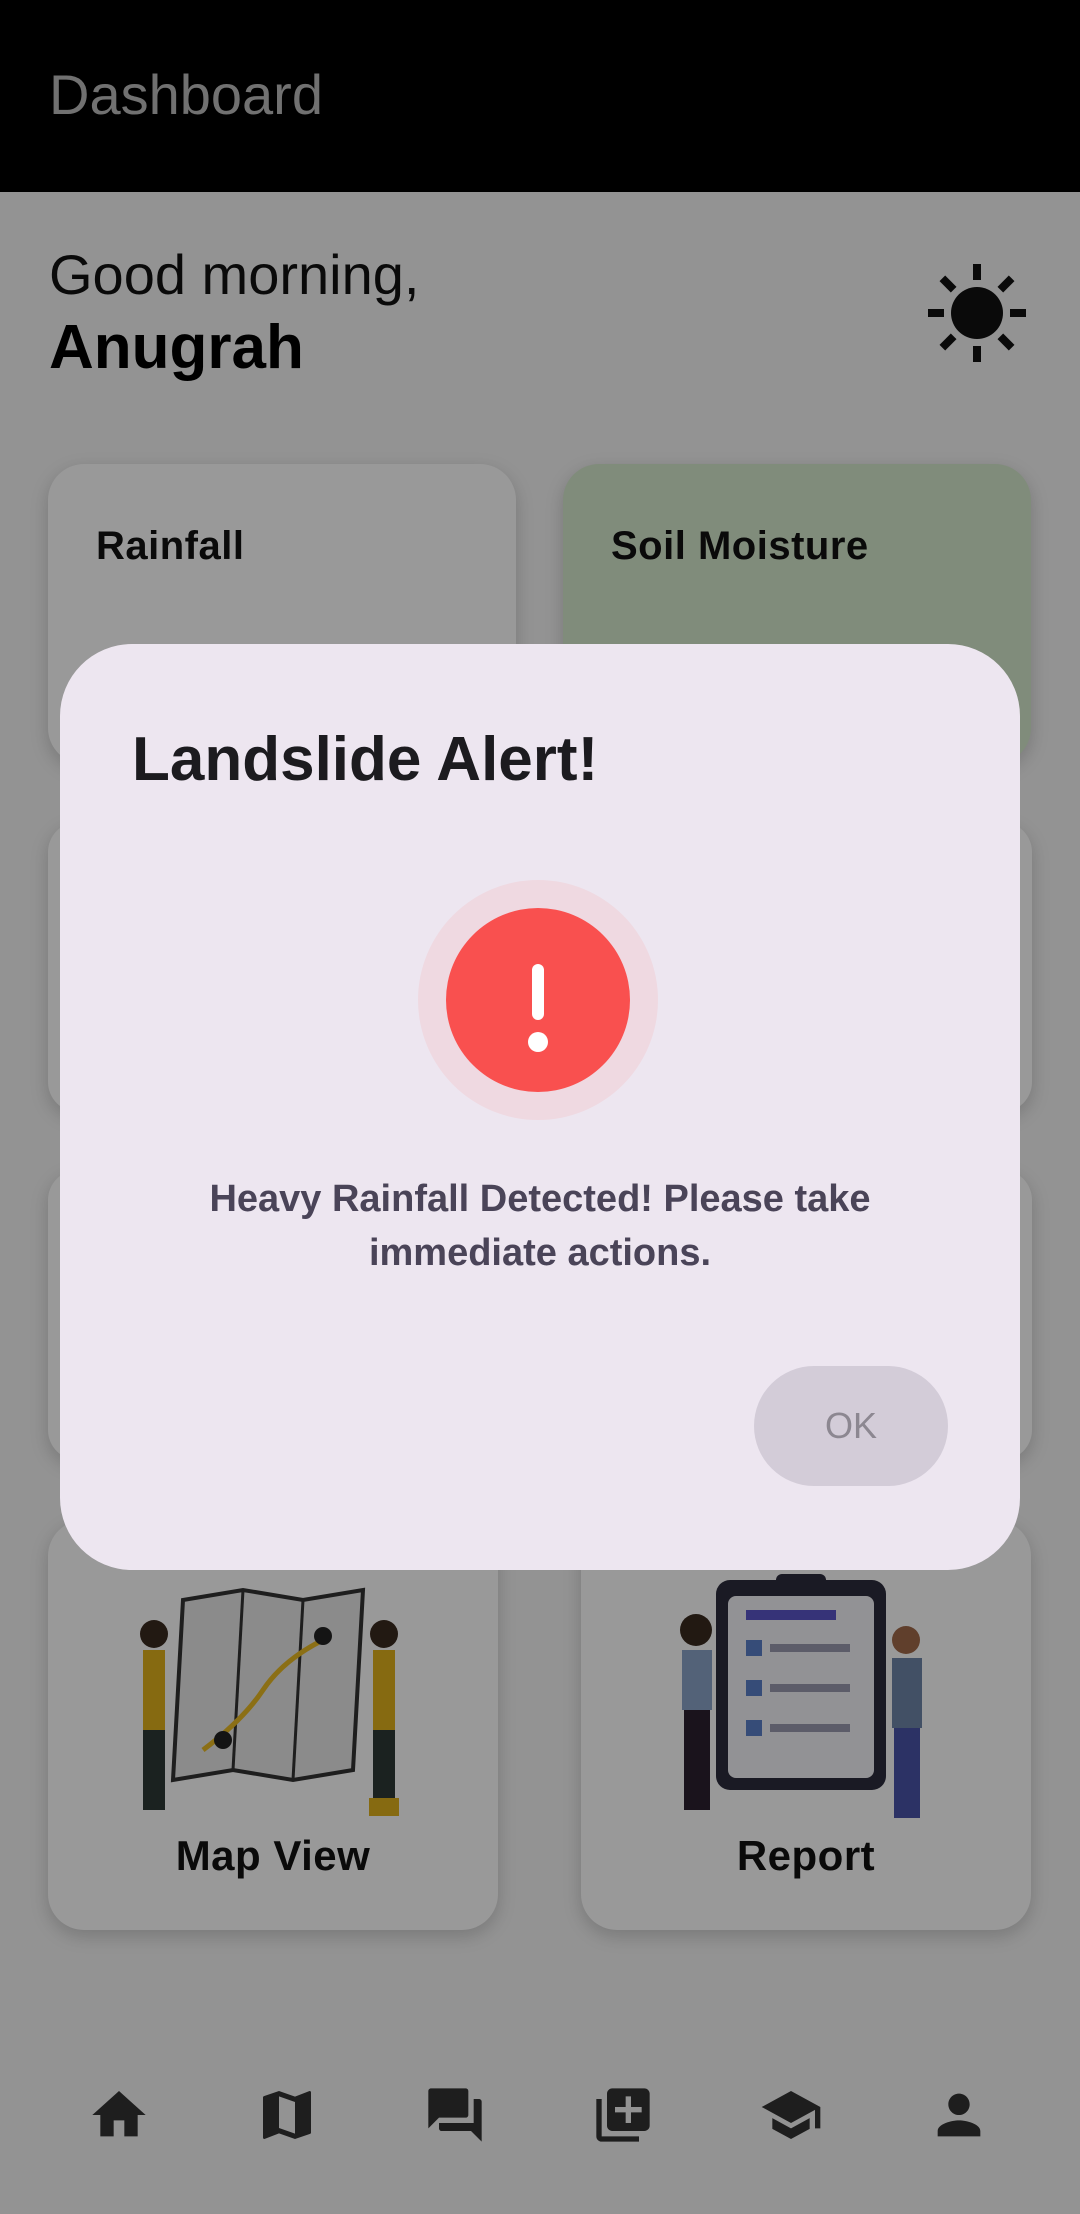  What do you see at coordinates (538, 1000) in the screenshot?
I see `alert-exclamation-icon` at bounding box center [538, 1000].